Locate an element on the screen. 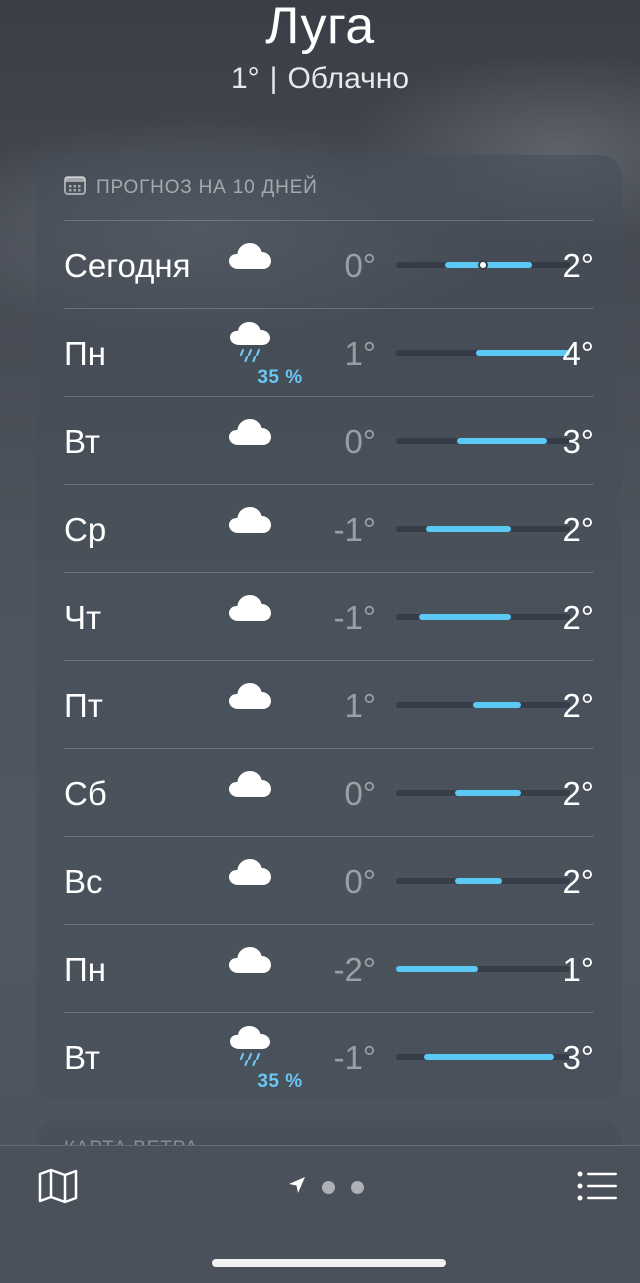  map-button is located at coordinates (58, 1188).